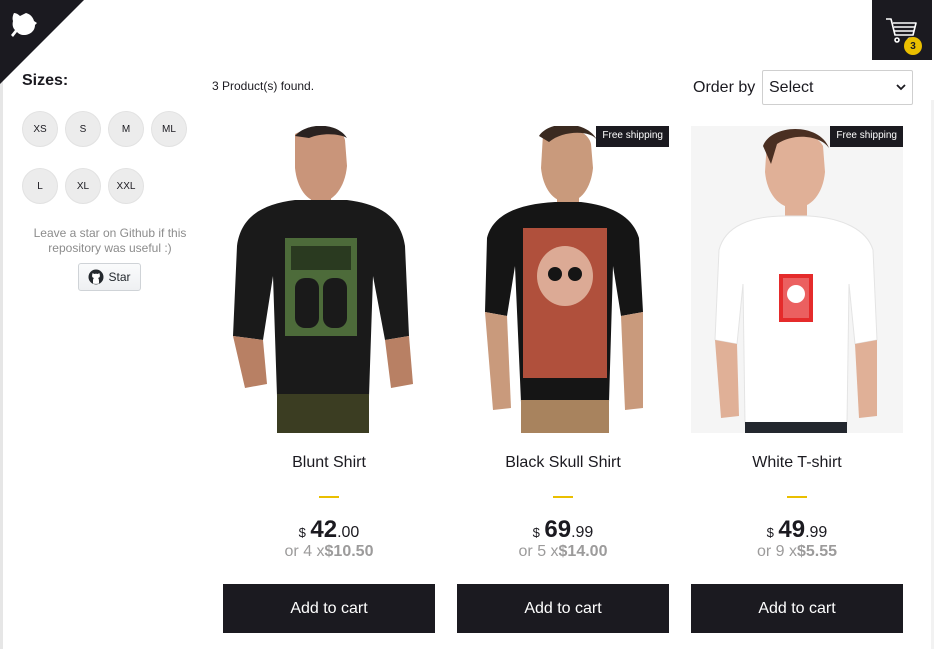  I want to click on github-star-button: Star, so click(109, 277).